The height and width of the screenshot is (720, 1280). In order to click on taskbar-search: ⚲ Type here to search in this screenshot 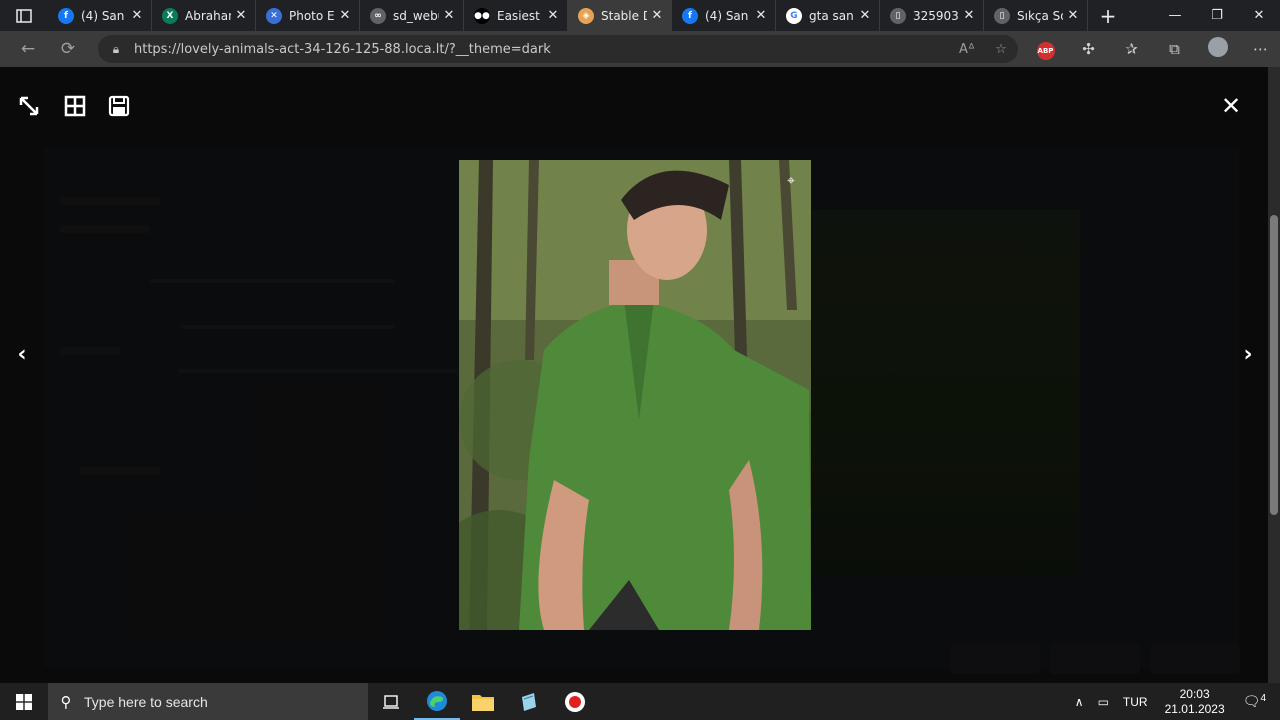, I will do `click(208, 701)`.